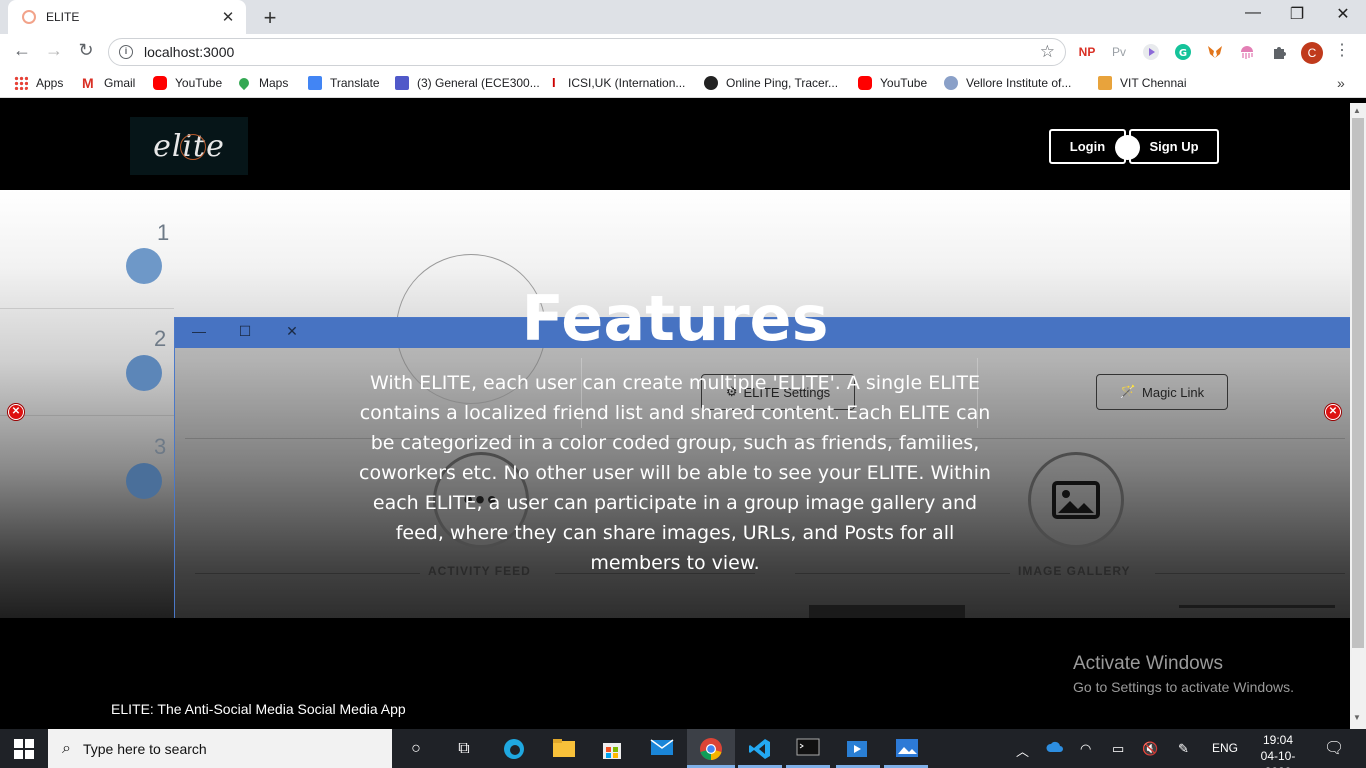  What do you see at coordinates (50, 83) in the screenshot?
I see `bookmark-label: Apps` at bounding box center [50, 83].